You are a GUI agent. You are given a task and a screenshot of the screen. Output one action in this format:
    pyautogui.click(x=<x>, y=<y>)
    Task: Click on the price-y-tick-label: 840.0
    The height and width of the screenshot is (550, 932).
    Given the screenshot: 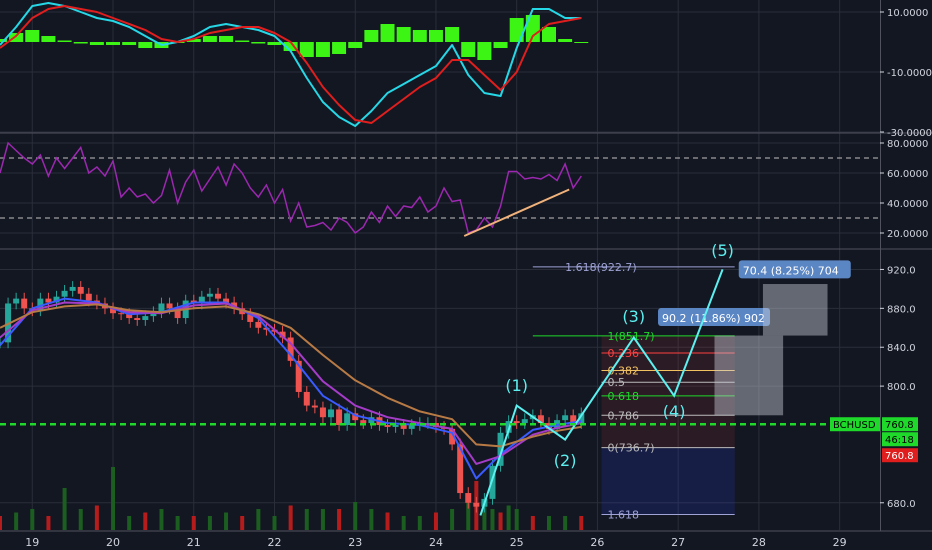 What is the action you would take?
    pyautogui.click(x=901, y=348)
    